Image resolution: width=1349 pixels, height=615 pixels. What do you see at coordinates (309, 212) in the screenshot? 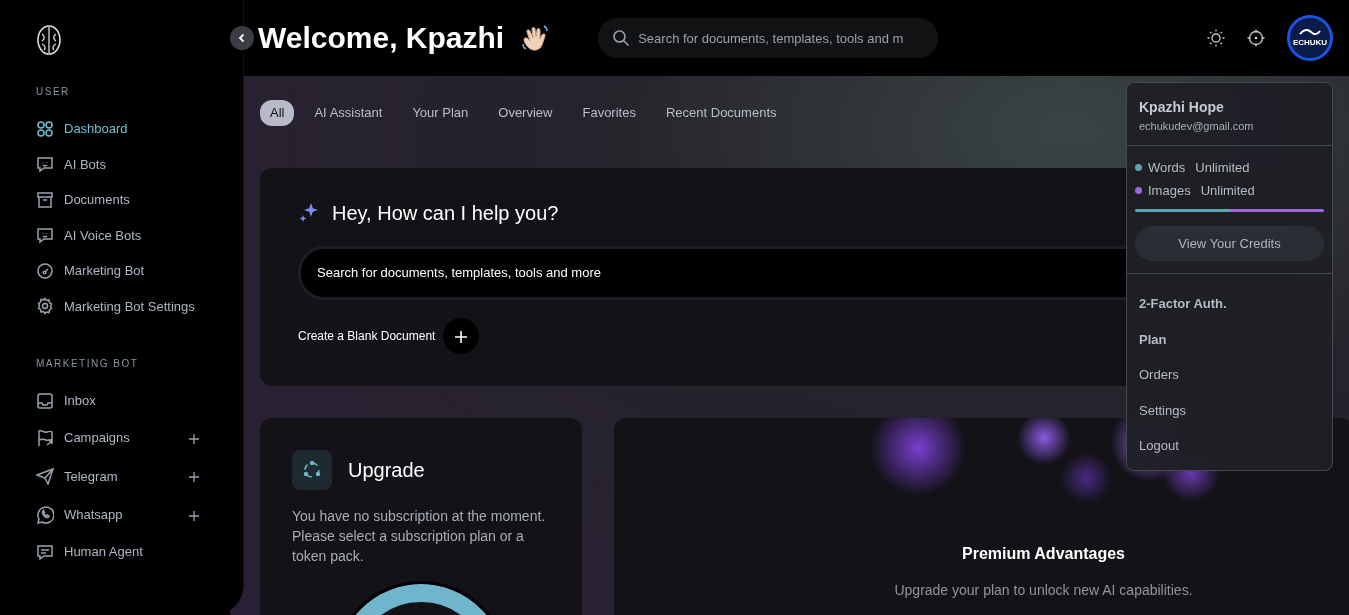
I see `sparkle-icon` at bounding box center [309, 212].